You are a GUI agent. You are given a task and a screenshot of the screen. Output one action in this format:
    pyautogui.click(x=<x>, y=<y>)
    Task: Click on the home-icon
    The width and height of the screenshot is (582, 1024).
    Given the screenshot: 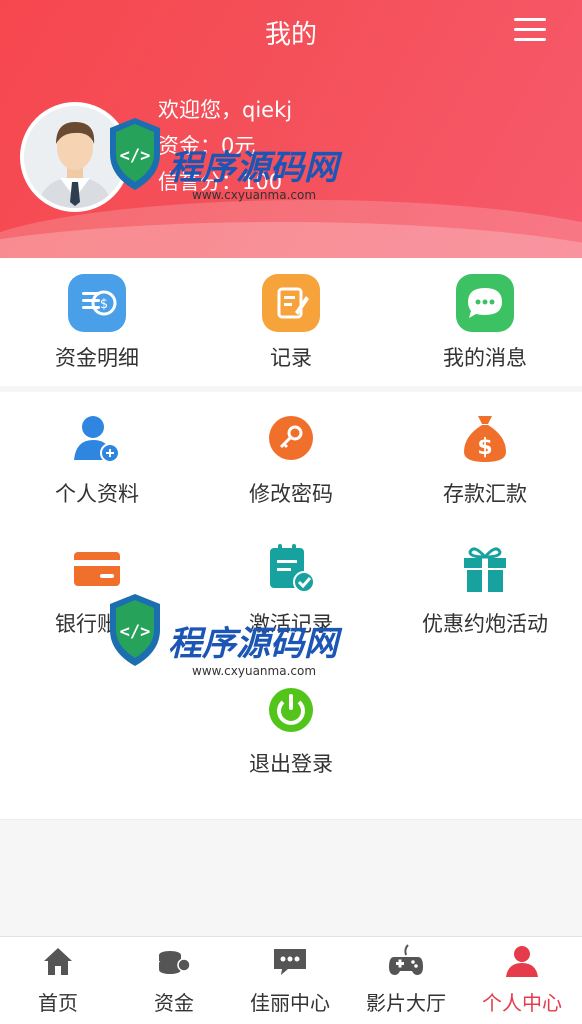 What is the action you would take?
    pyautogui.click(x=58, y=961)
    